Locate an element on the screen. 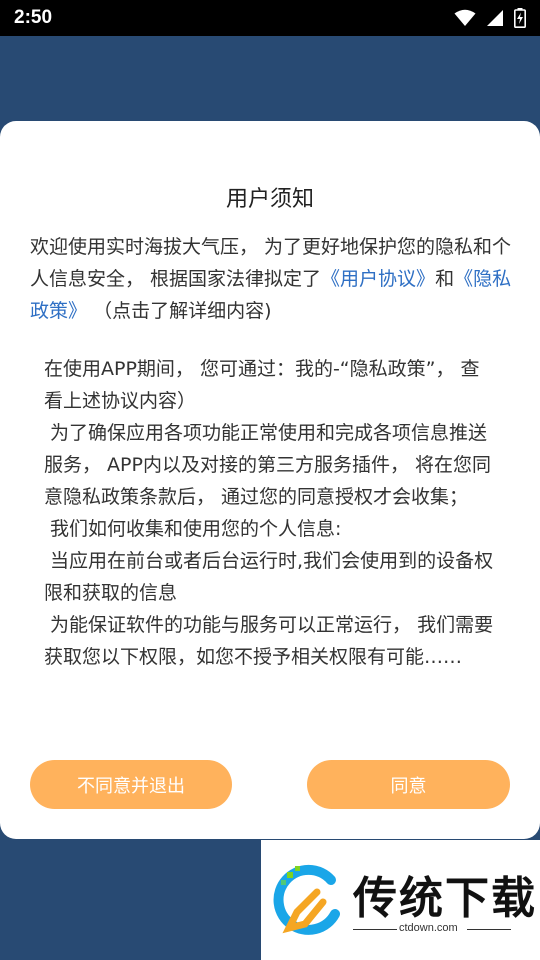  status-icons is located at coordinates (490, 18).